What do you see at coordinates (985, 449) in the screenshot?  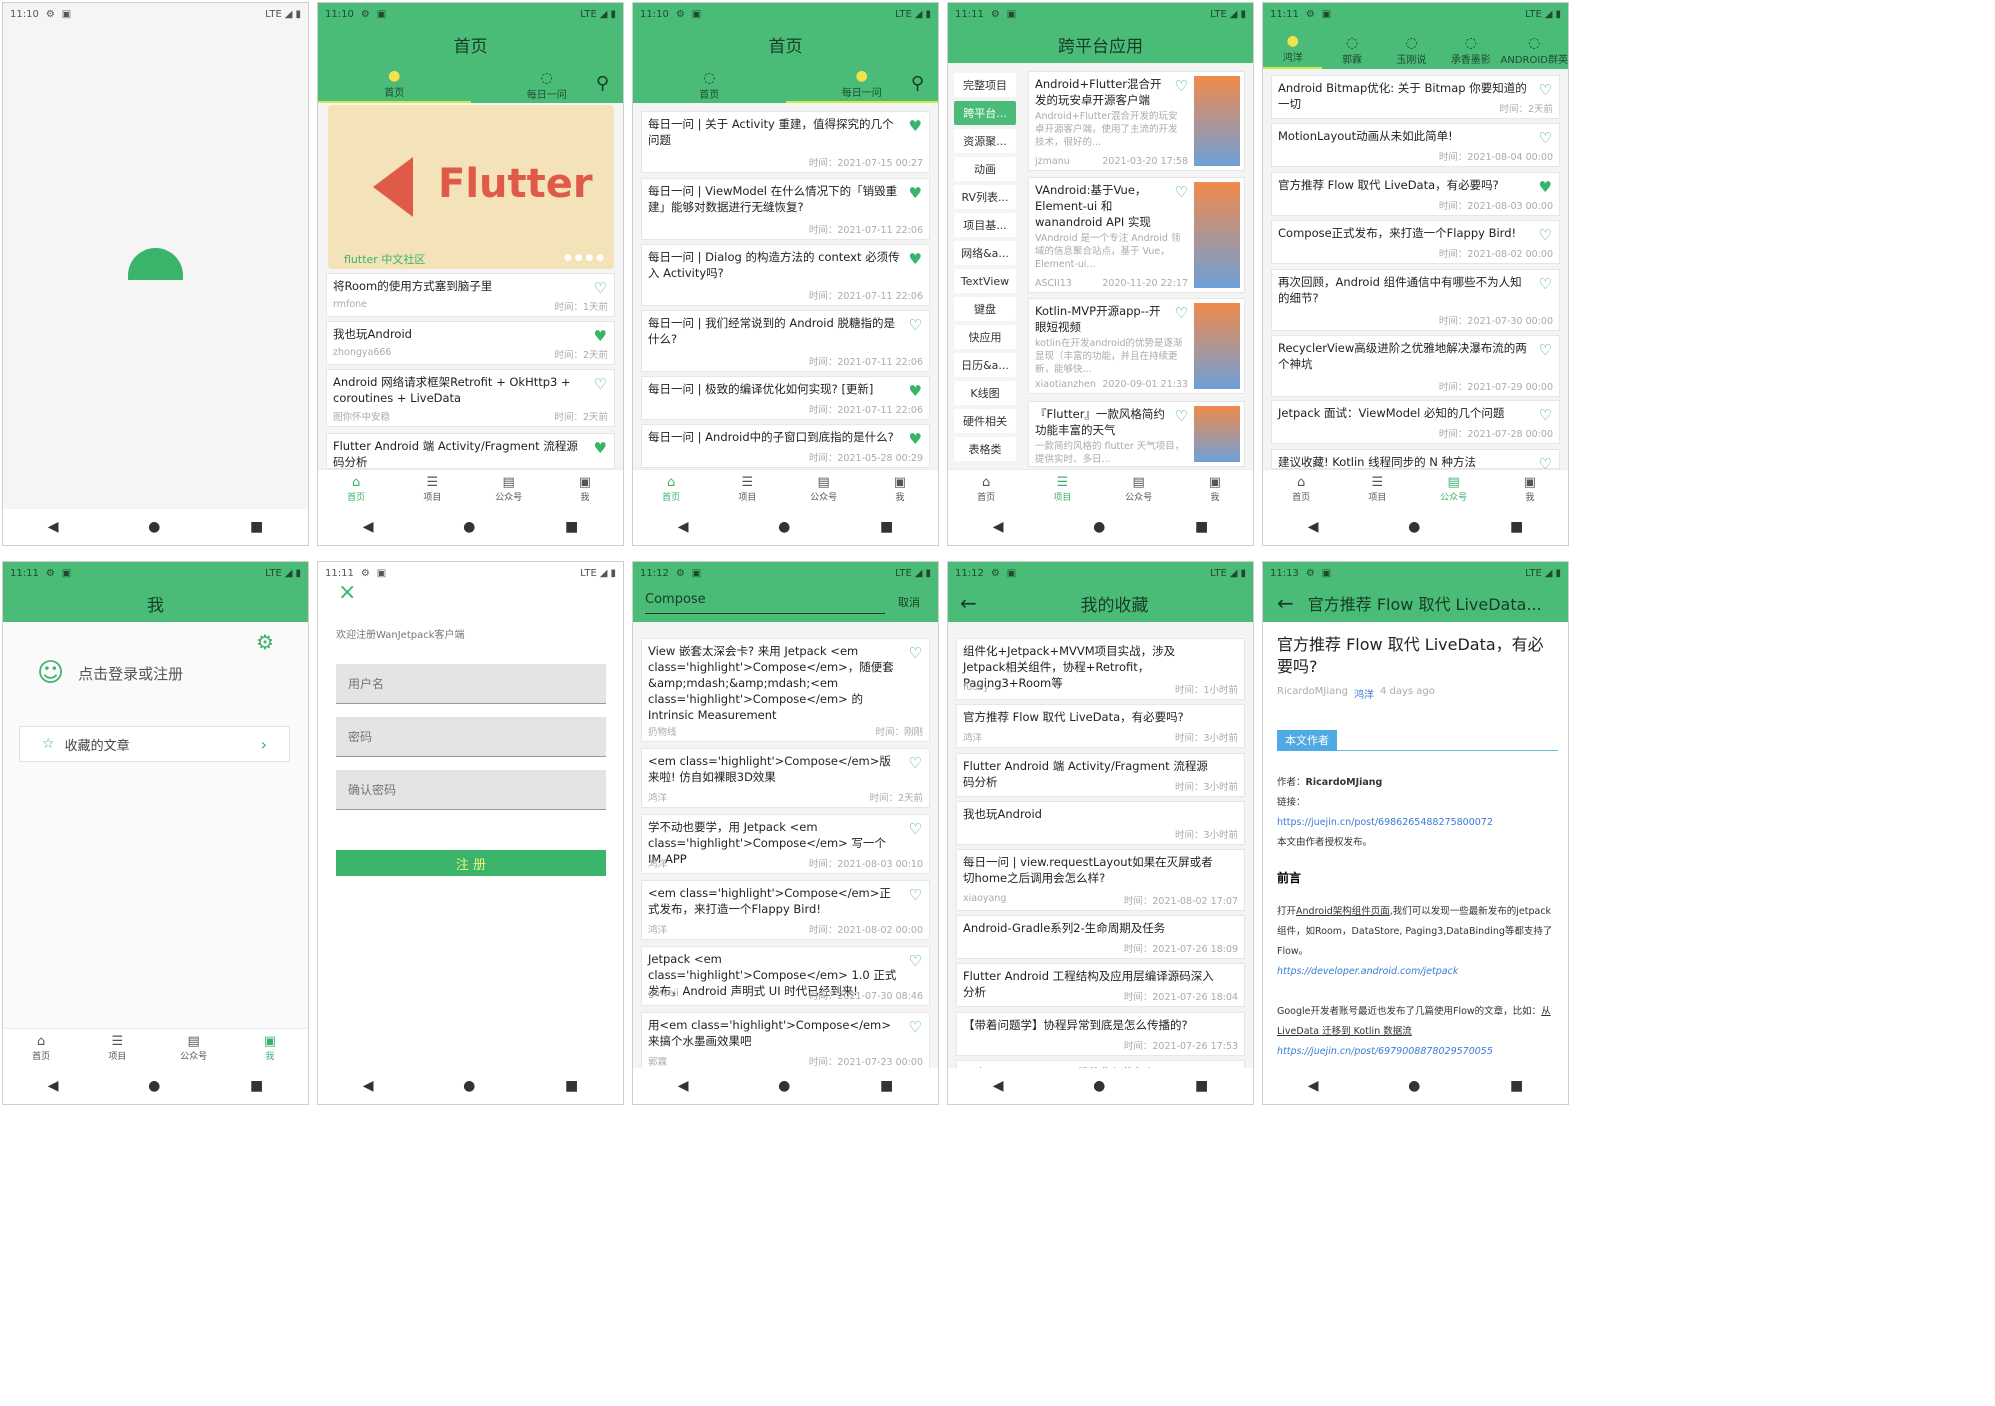 I see `category-item: 表格类` at bounding box center [985, 449].